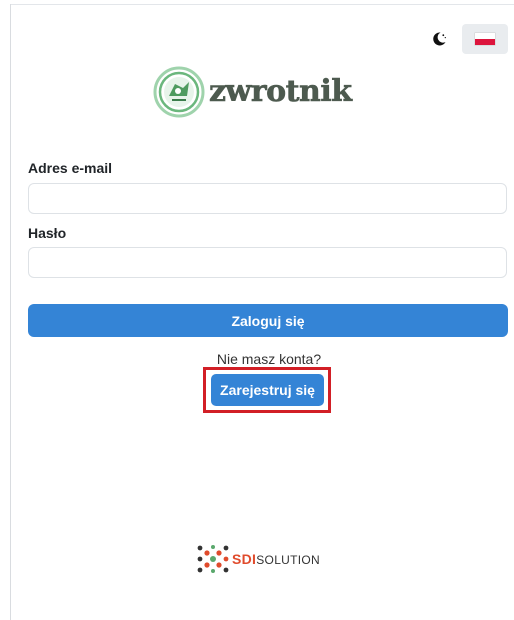 The height and width of the screenshot is (620, 514). What do you see at coordinates (244, 559) in the screenshot?
I see `sdi-logo-text: SDI` at bounding box center [244, 559].